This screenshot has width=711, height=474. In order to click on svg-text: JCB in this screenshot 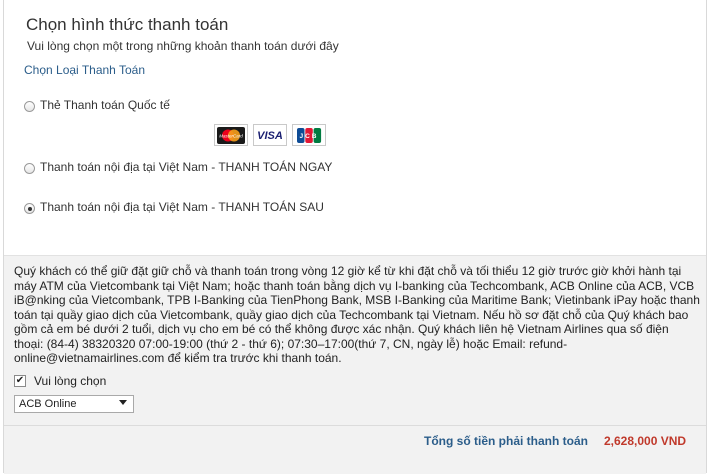, I will do `click(308, 136)`.